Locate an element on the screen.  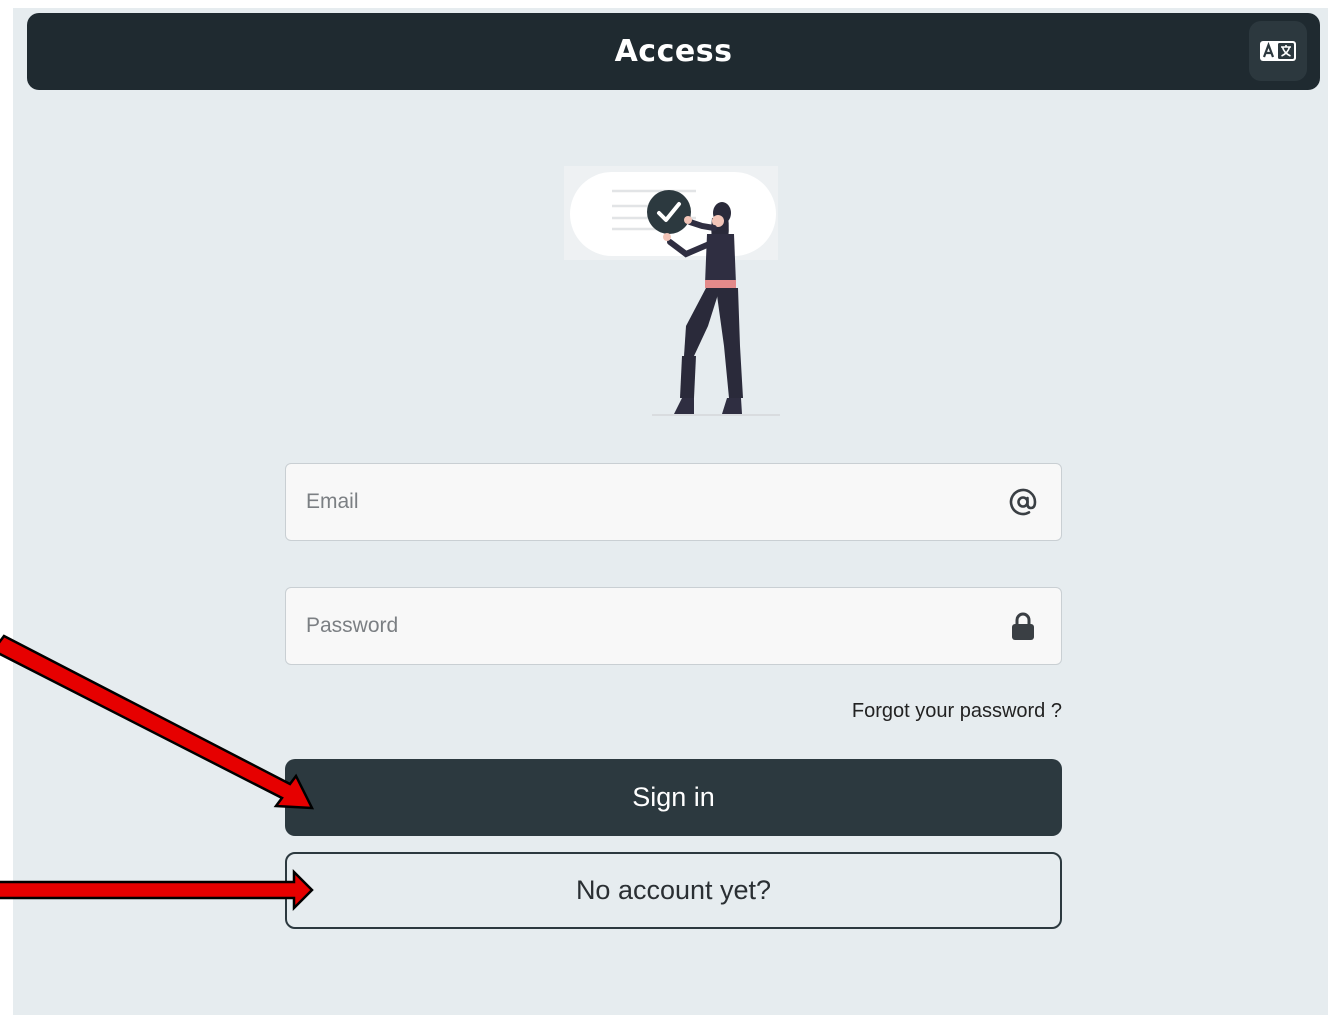
person-checkmark-illustration is located at coordinates (672, 292).